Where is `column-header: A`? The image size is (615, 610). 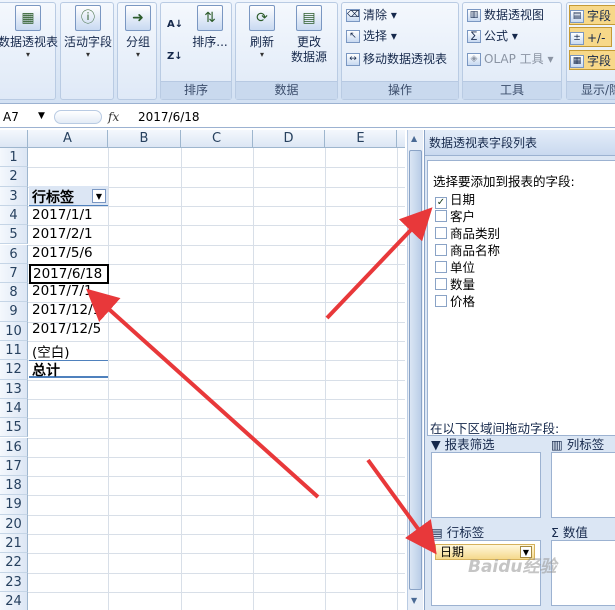 column-header: A is located at coordinates (68, 139).